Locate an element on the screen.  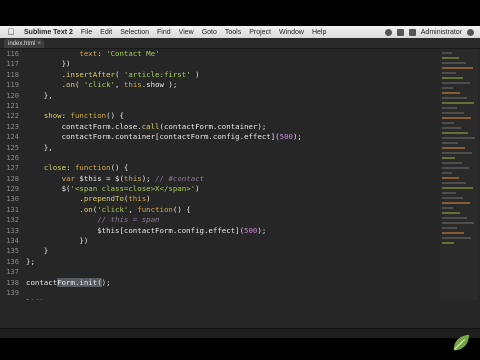
code-line: show: function() { is located at coordinates (231, 116).